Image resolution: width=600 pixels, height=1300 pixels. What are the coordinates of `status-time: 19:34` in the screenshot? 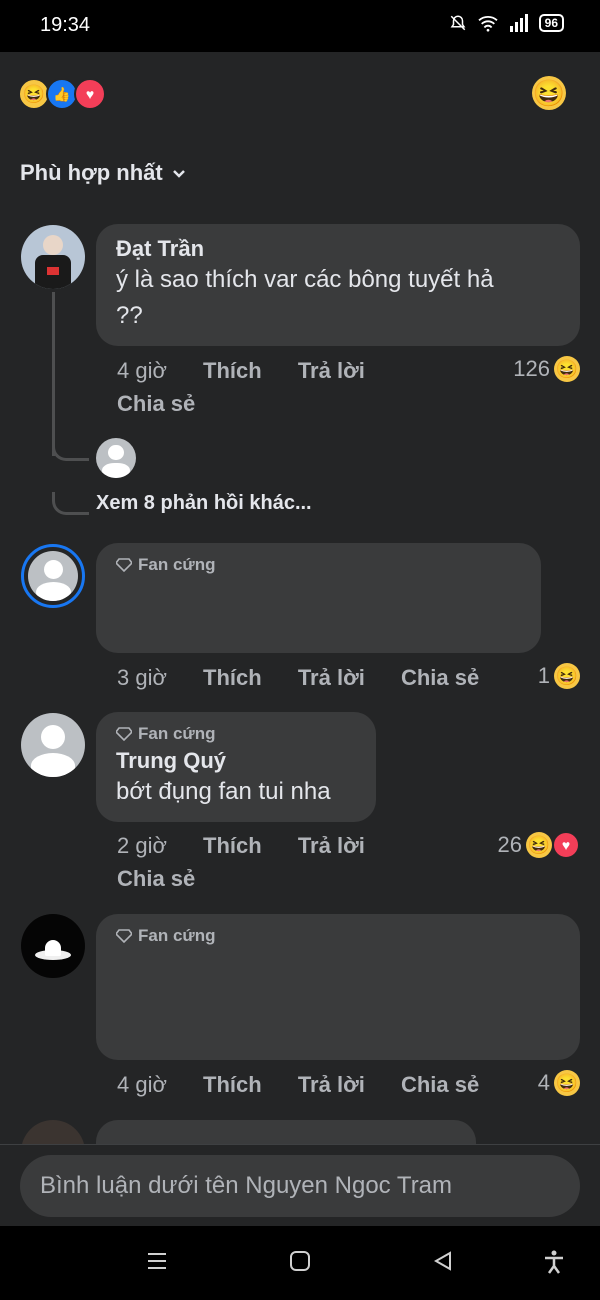 It's located at (65, 25).